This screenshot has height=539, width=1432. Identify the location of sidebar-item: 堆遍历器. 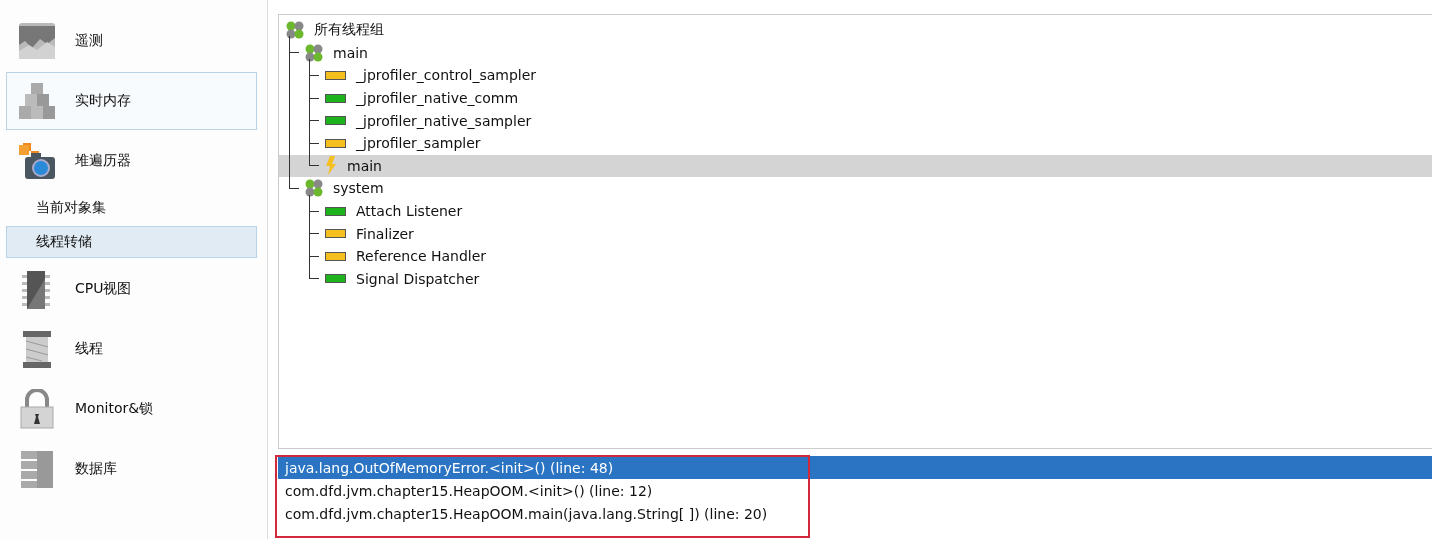
(131, 161).